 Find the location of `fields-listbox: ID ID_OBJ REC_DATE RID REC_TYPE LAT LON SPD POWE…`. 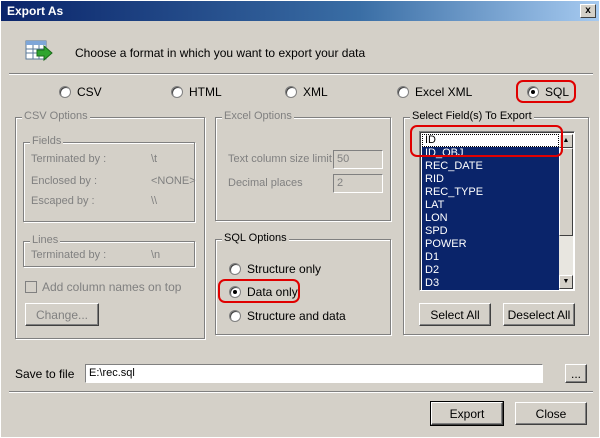

fields-listbox: ID ID_OBJ REC_DATE RID REC_TYPE LAT LON SPD POWE… is located at coordinates (497, 211).